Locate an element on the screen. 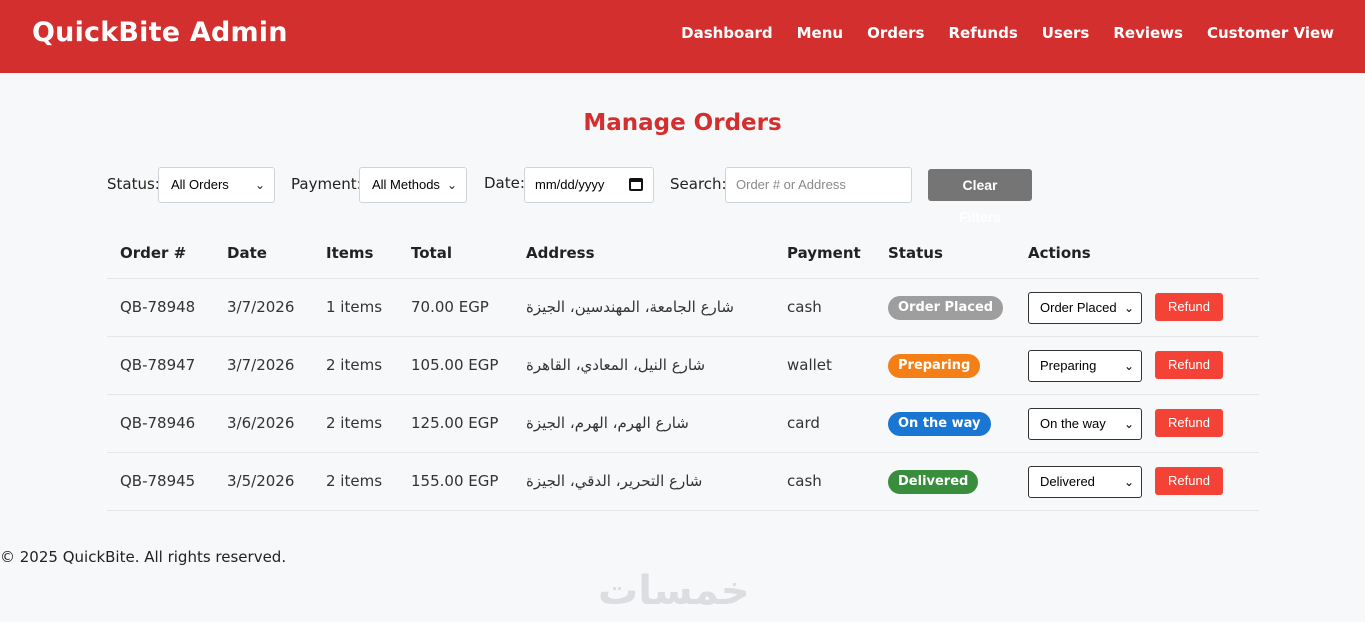  nav-customer-view: Customer View is located at coordinates (1270, 33).